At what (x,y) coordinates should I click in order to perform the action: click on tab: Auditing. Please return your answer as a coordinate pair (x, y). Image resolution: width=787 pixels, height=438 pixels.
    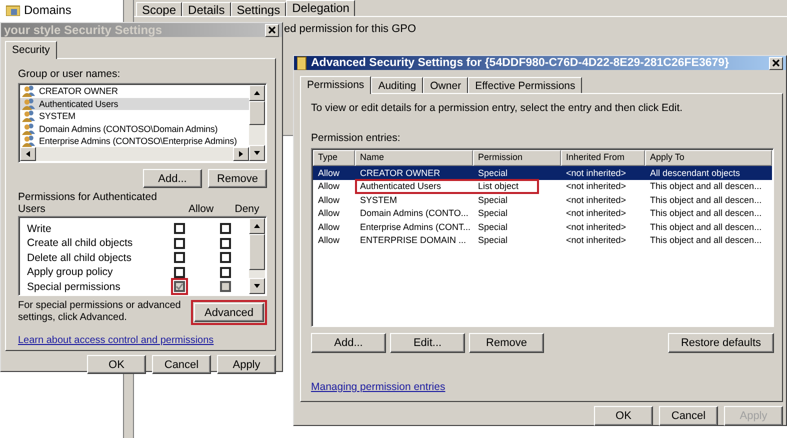
    Looking at the image, I should click on (397, 85).